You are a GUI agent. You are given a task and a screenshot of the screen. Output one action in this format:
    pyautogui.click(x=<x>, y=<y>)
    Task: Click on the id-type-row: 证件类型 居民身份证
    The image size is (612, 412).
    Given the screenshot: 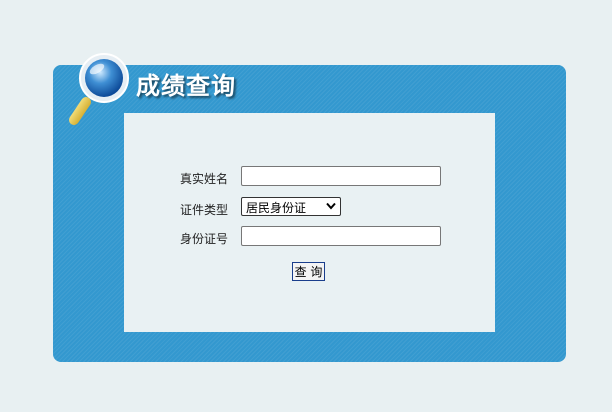 What is the action you would take?
    pyautogui.click(x=309, y=209)
    